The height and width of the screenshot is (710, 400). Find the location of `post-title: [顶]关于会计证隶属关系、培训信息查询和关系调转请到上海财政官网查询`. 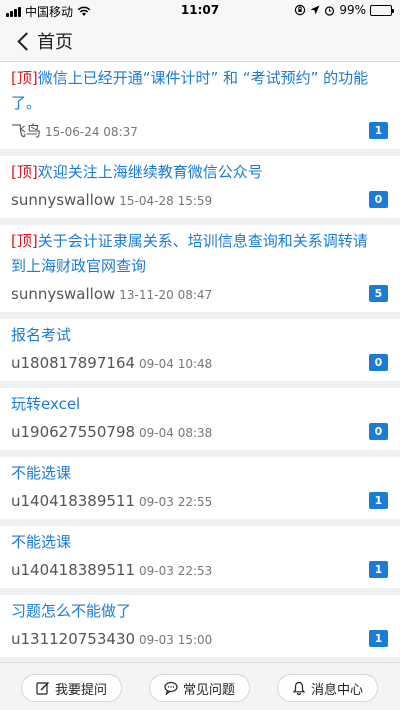

post-title: [顶]关于会计证隶属关系、培训信息查询和关系调转请到上海财政官网查询 is located at coordinates (199, 254).